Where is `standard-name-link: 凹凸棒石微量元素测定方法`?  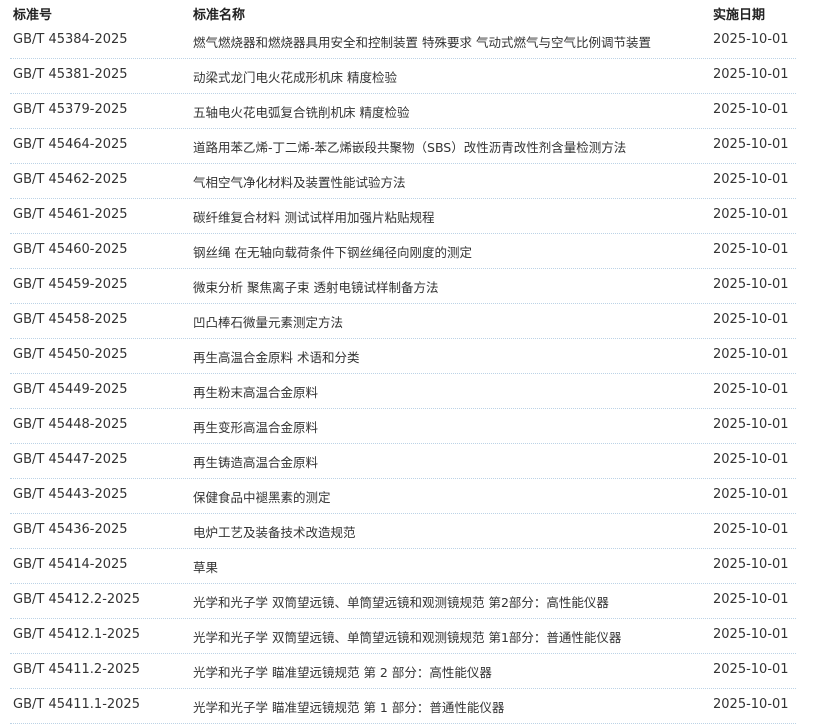
standard-name-link: 凹凸棒石微量元素测定方法 is located at coordinates (268, 321).